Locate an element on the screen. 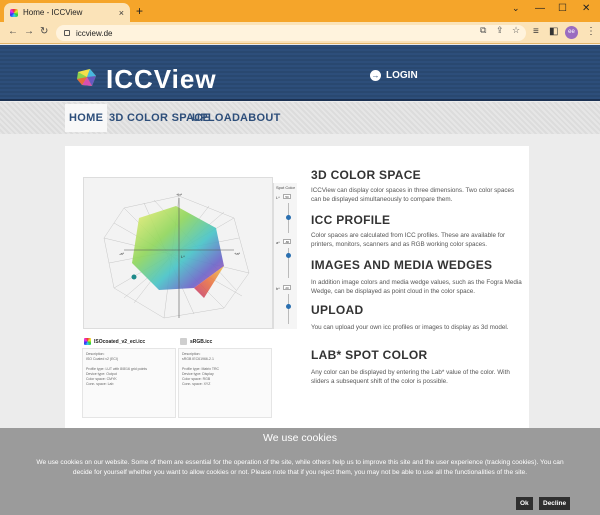 The image size is (600, 515). nav-upload: UPLOAD is located at coordinates (216, 118).